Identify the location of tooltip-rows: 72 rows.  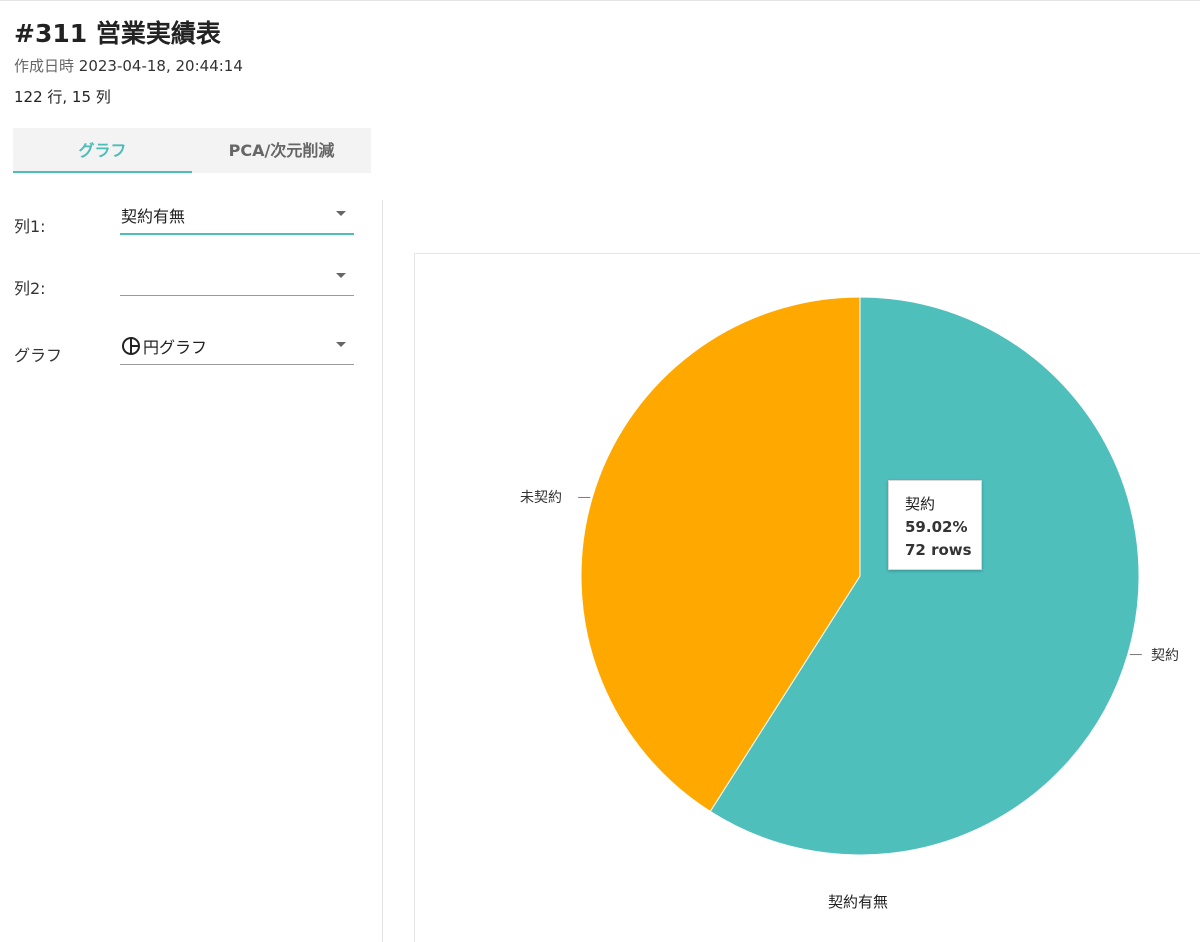
(938, 550).